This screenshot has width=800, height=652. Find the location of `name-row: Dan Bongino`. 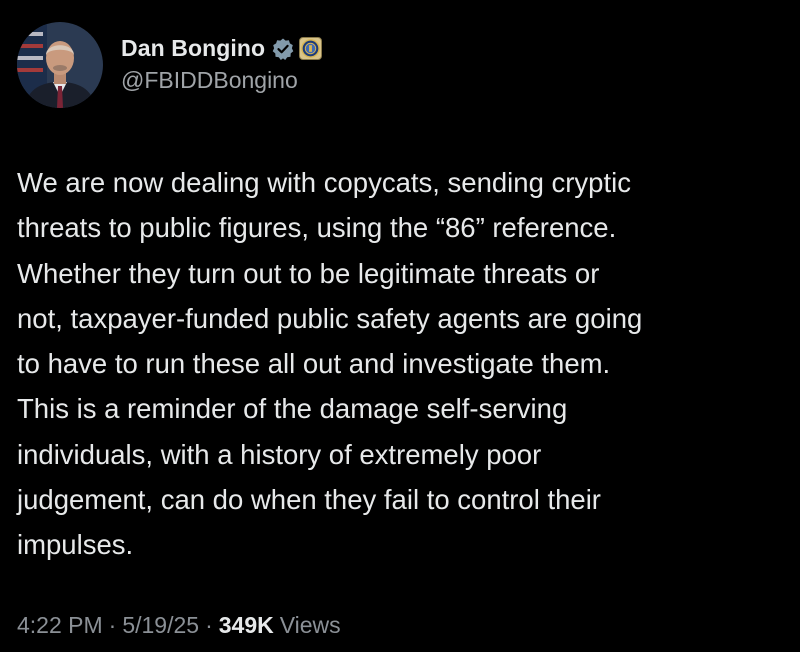

name-row: Dan Bongino is located at coordinates (222, 49).